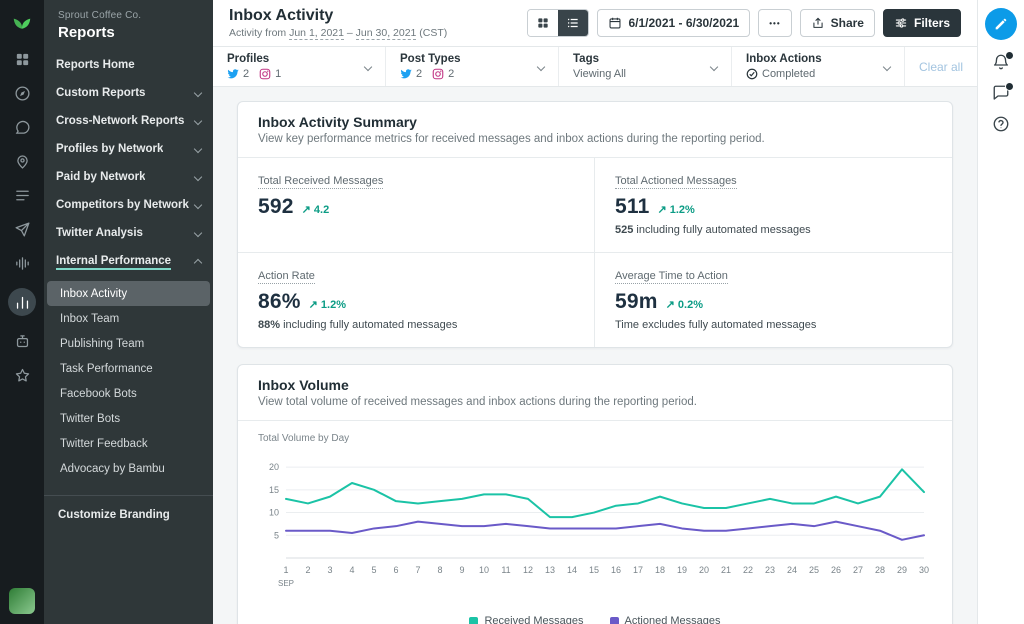  I want to click on legend-received-messages: Received Messages, so click(526, 619).